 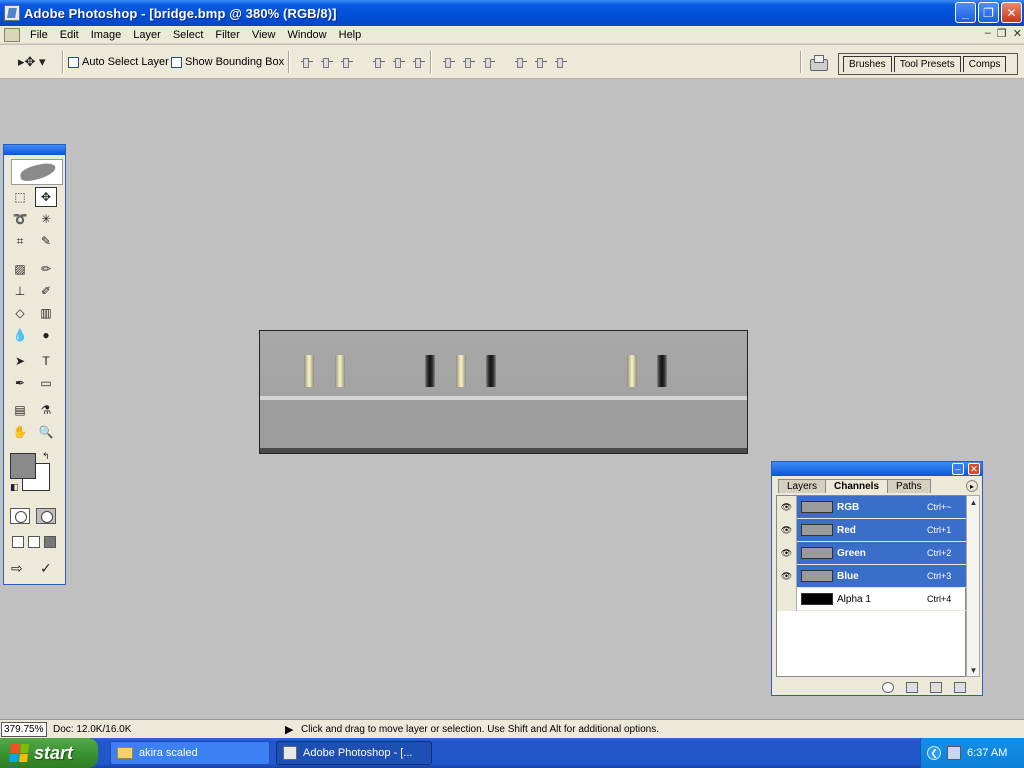 I want to click on menu-select: Select, so click(x=188, y=35).